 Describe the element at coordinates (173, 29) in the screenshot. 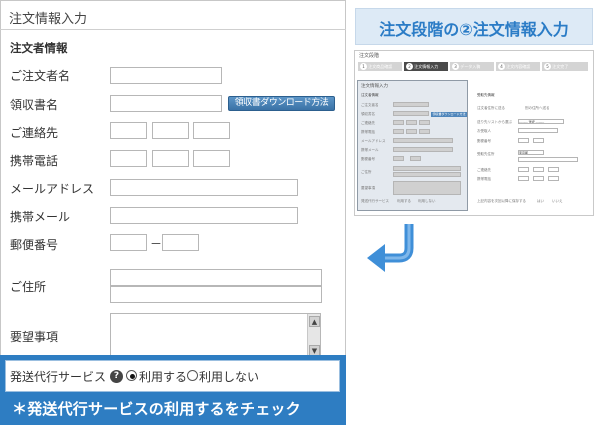

I see `title-divider` at that location.